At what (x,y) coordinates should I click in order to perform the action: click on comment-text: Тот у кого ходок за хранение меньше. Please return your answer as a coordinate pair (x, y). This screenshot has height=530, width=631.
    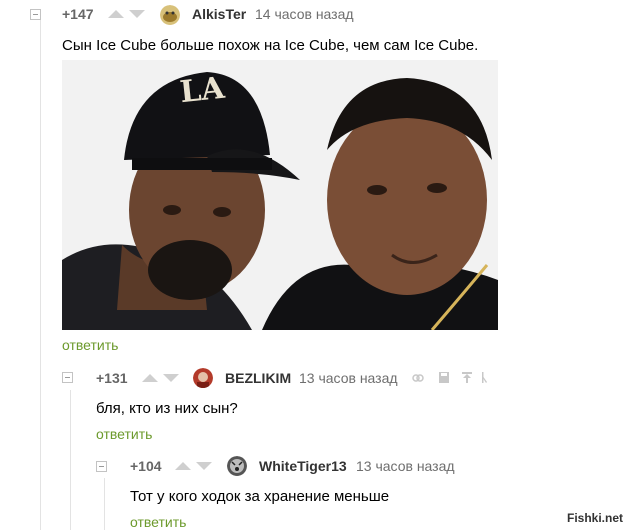
    Looking at the image, I should click on (260, 496).